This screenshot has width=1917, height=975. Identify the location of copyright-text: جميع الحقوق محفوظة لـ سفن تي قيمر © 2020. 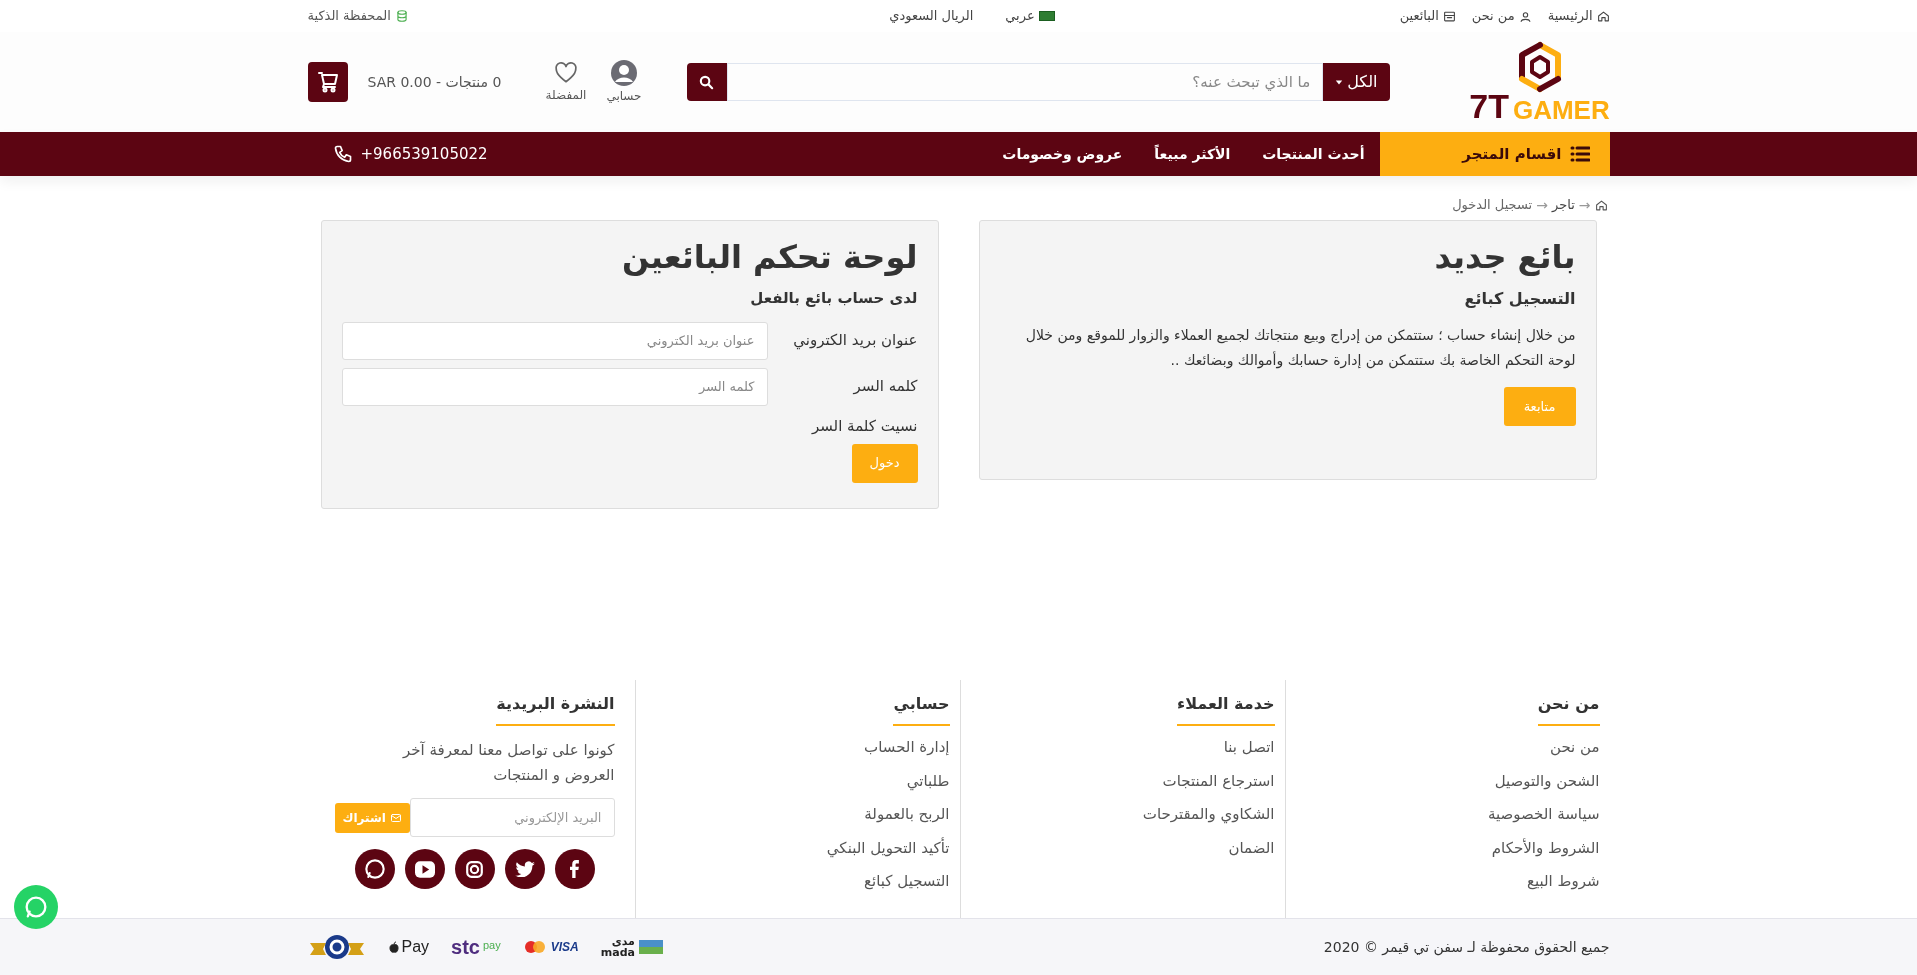
(1466, 947).